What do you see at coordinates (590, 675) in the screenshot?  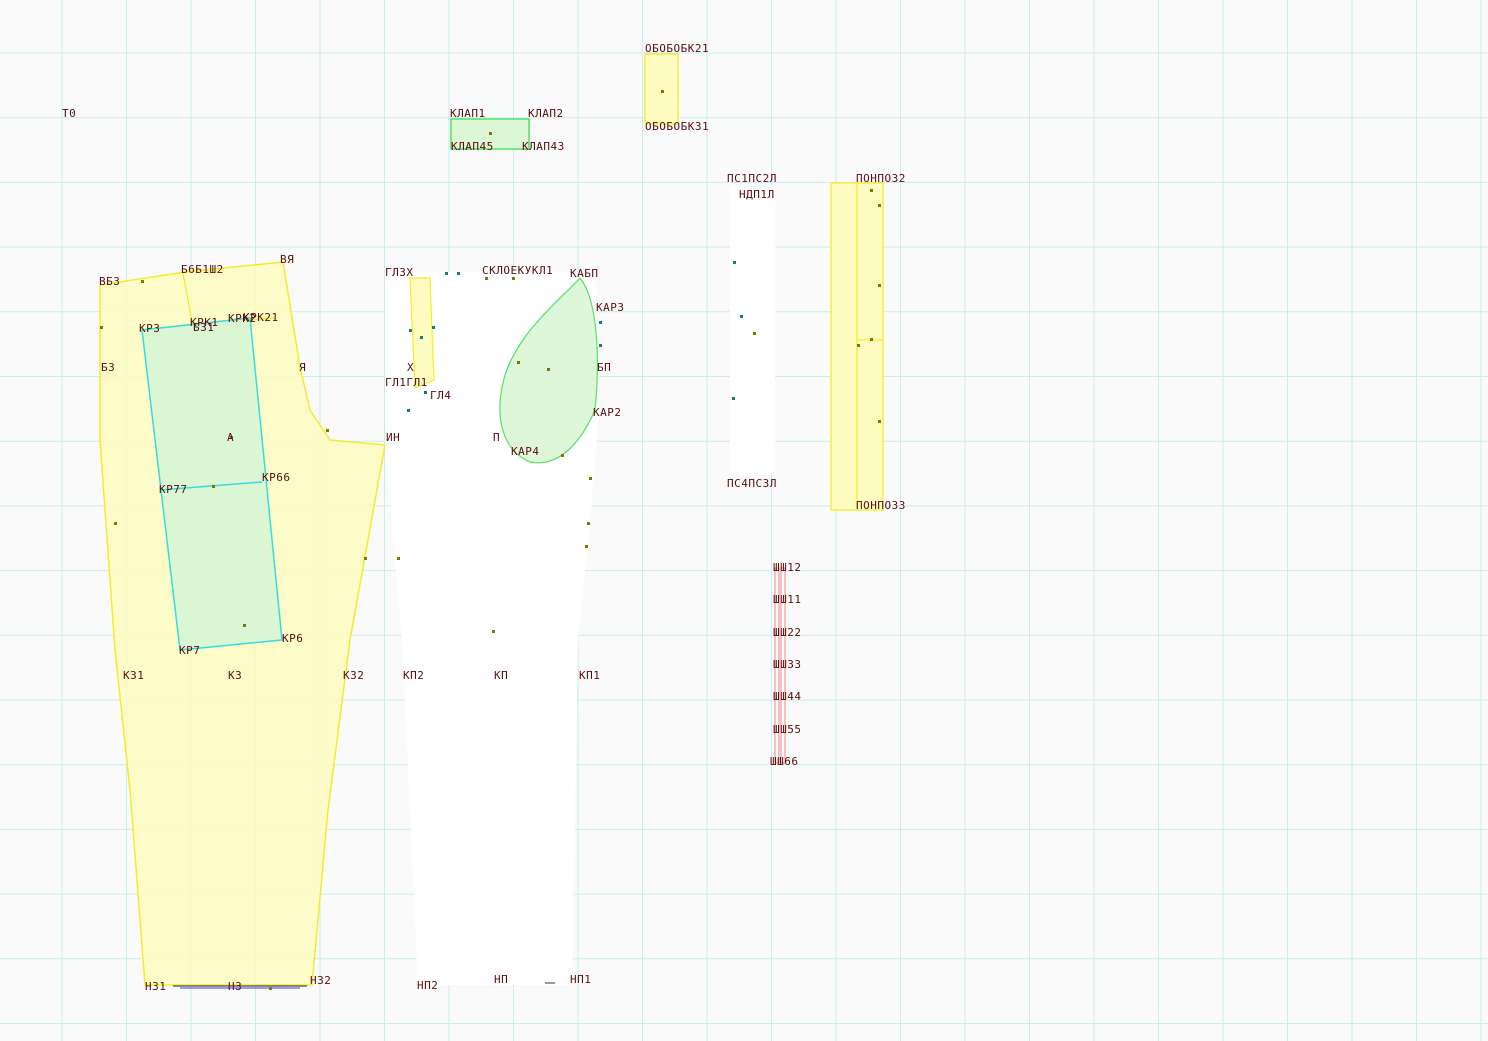 I see `point-label: КП1` at bounding box center [590, 675].